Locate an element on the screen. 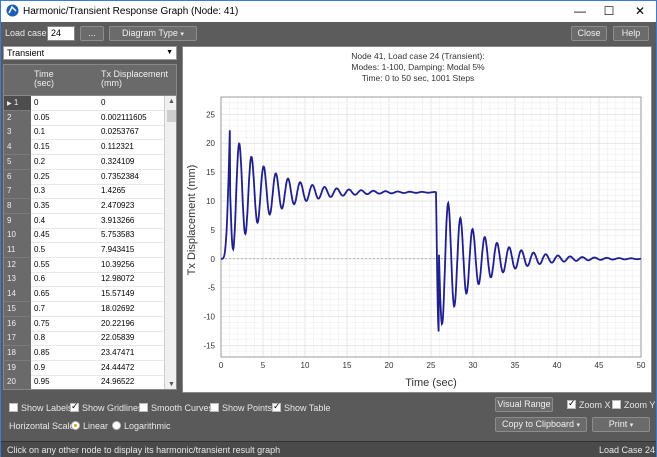  show-gridlines-checkbox is located at coordinates (74, 406).